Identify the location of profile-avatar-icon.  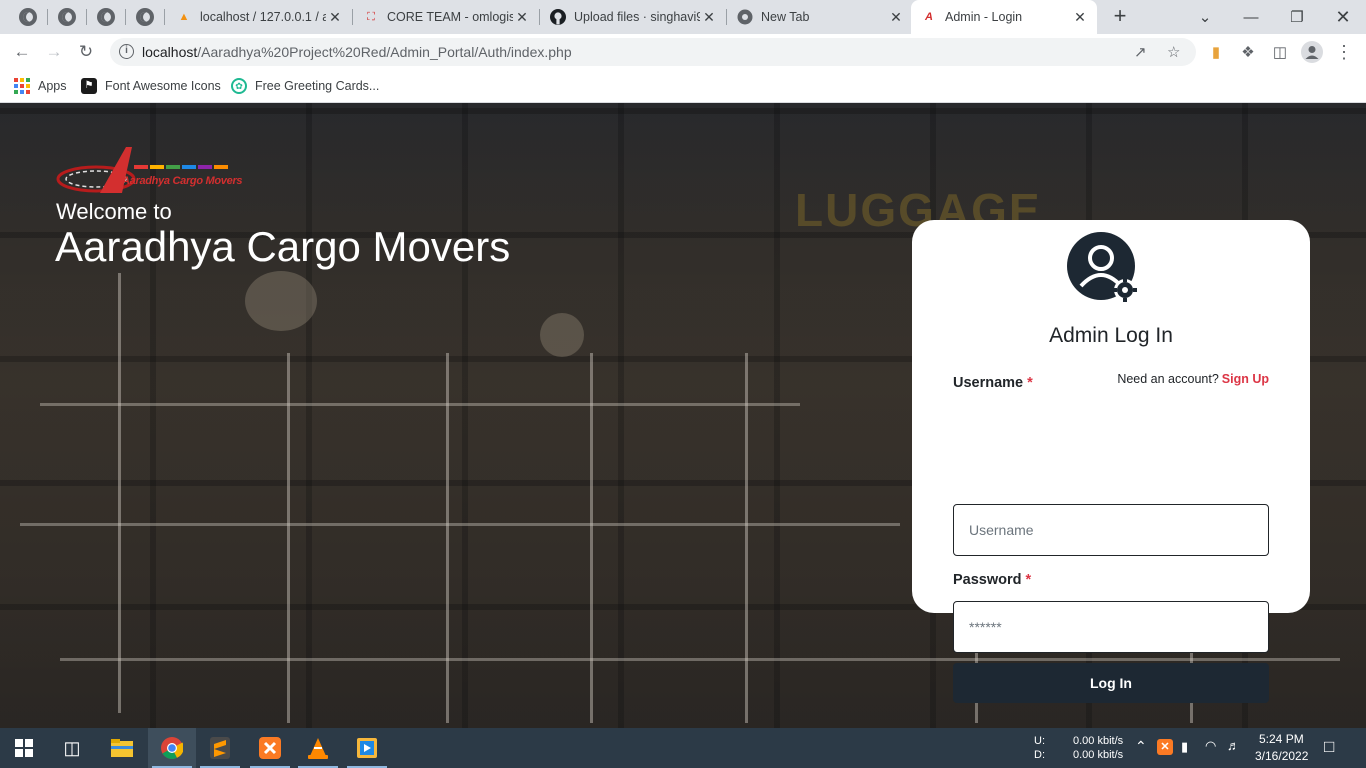
(1312, 52).